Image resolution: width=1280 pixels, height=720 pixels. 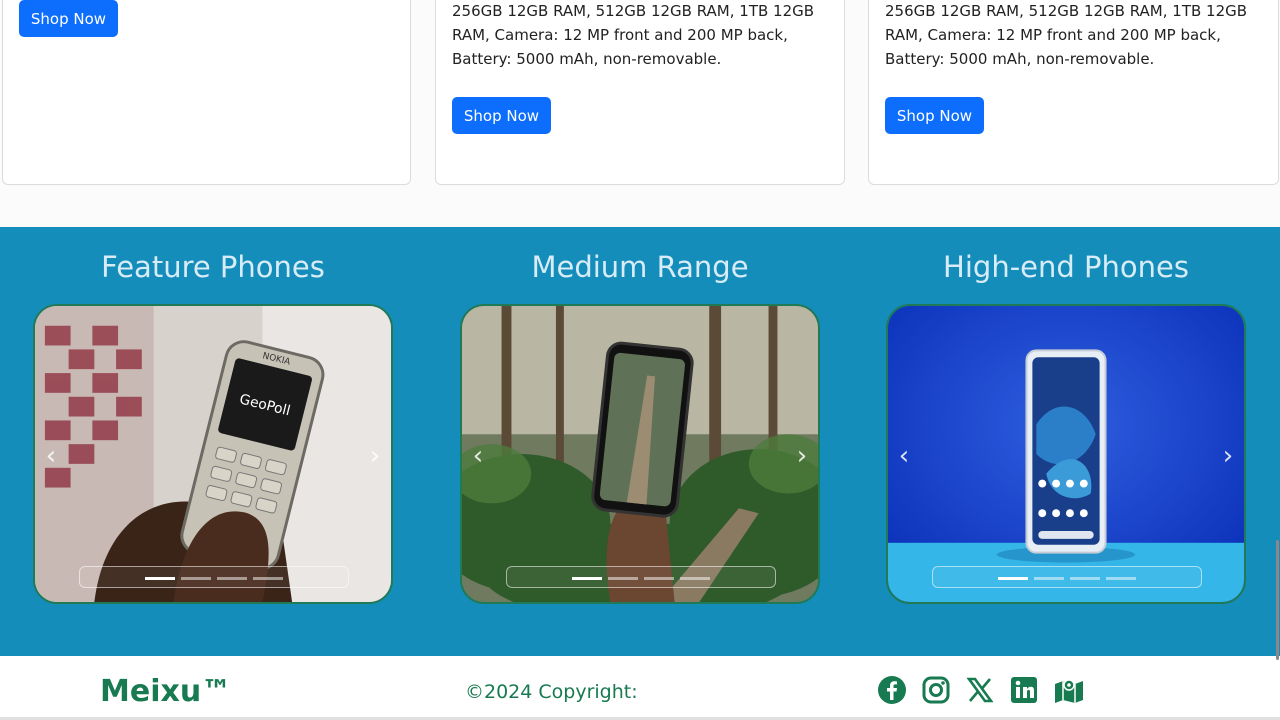 I want to click on category-title: High-end Phones, so click(x=1066, y=267).